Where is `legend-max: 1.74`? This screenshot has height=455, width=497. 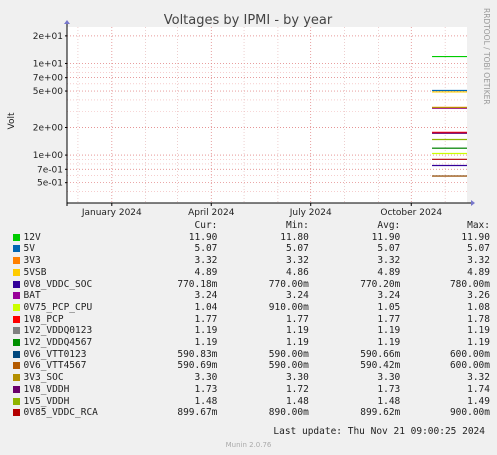 legend-max: 1.74 is located at coordinates (478, 389).